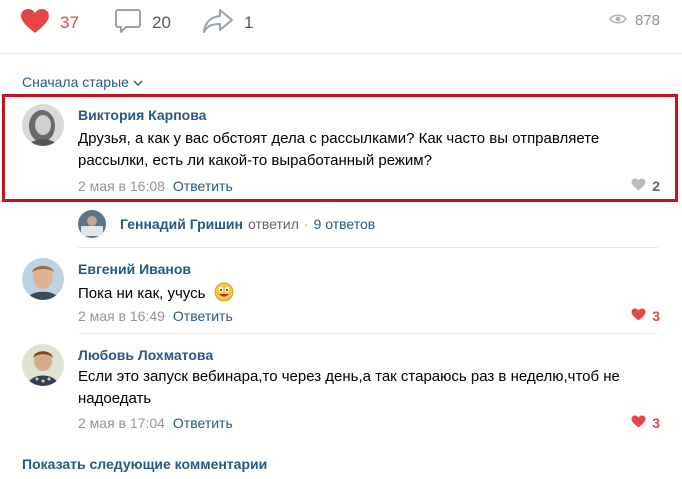 Image resolution: width=682 pixels, height=479 pixels. I want to click on comment-count: 20, so click(161, 22).